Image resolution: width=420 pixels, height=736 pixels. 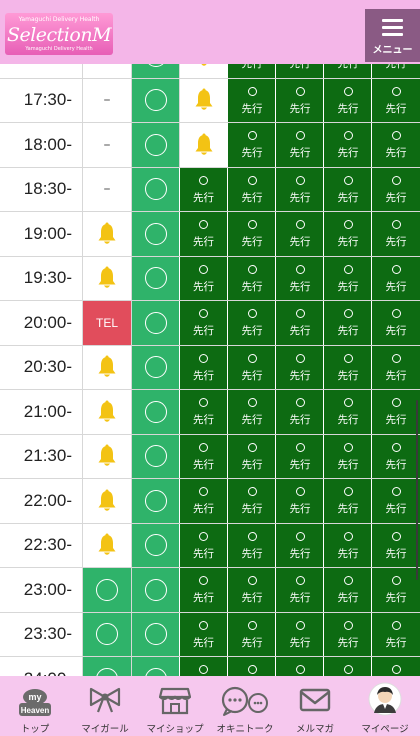 I want to click on slot-cell: TEL, so click(x=106, y=323).